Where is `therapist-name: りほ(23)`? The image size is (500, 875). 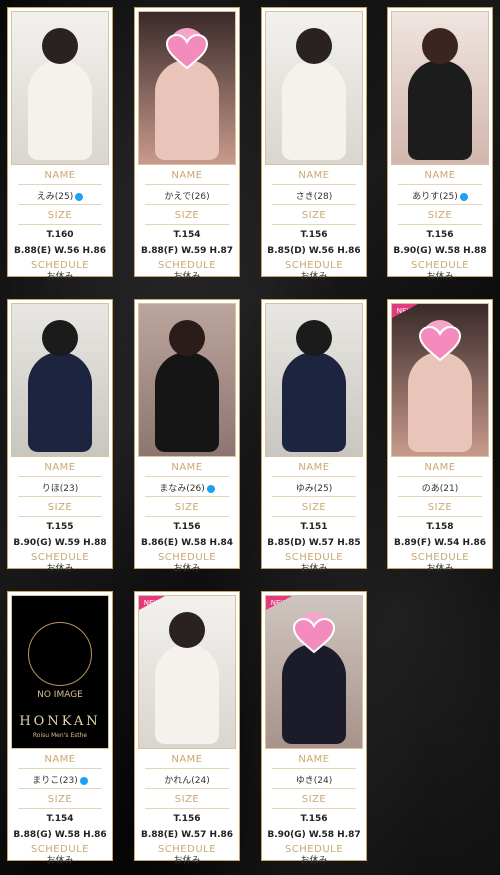
therapist-name: りほ(23) is located at coordinates (60, 487).